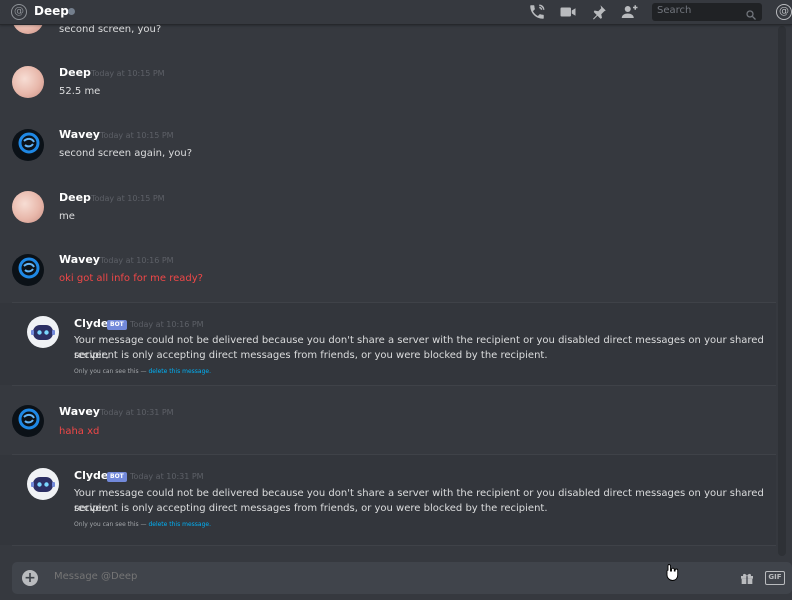 The height and width of the screenshot is (600, 792). Describe the element at coordinates (707, 12) in the screenshot. I see `search-input: Search` at that location.